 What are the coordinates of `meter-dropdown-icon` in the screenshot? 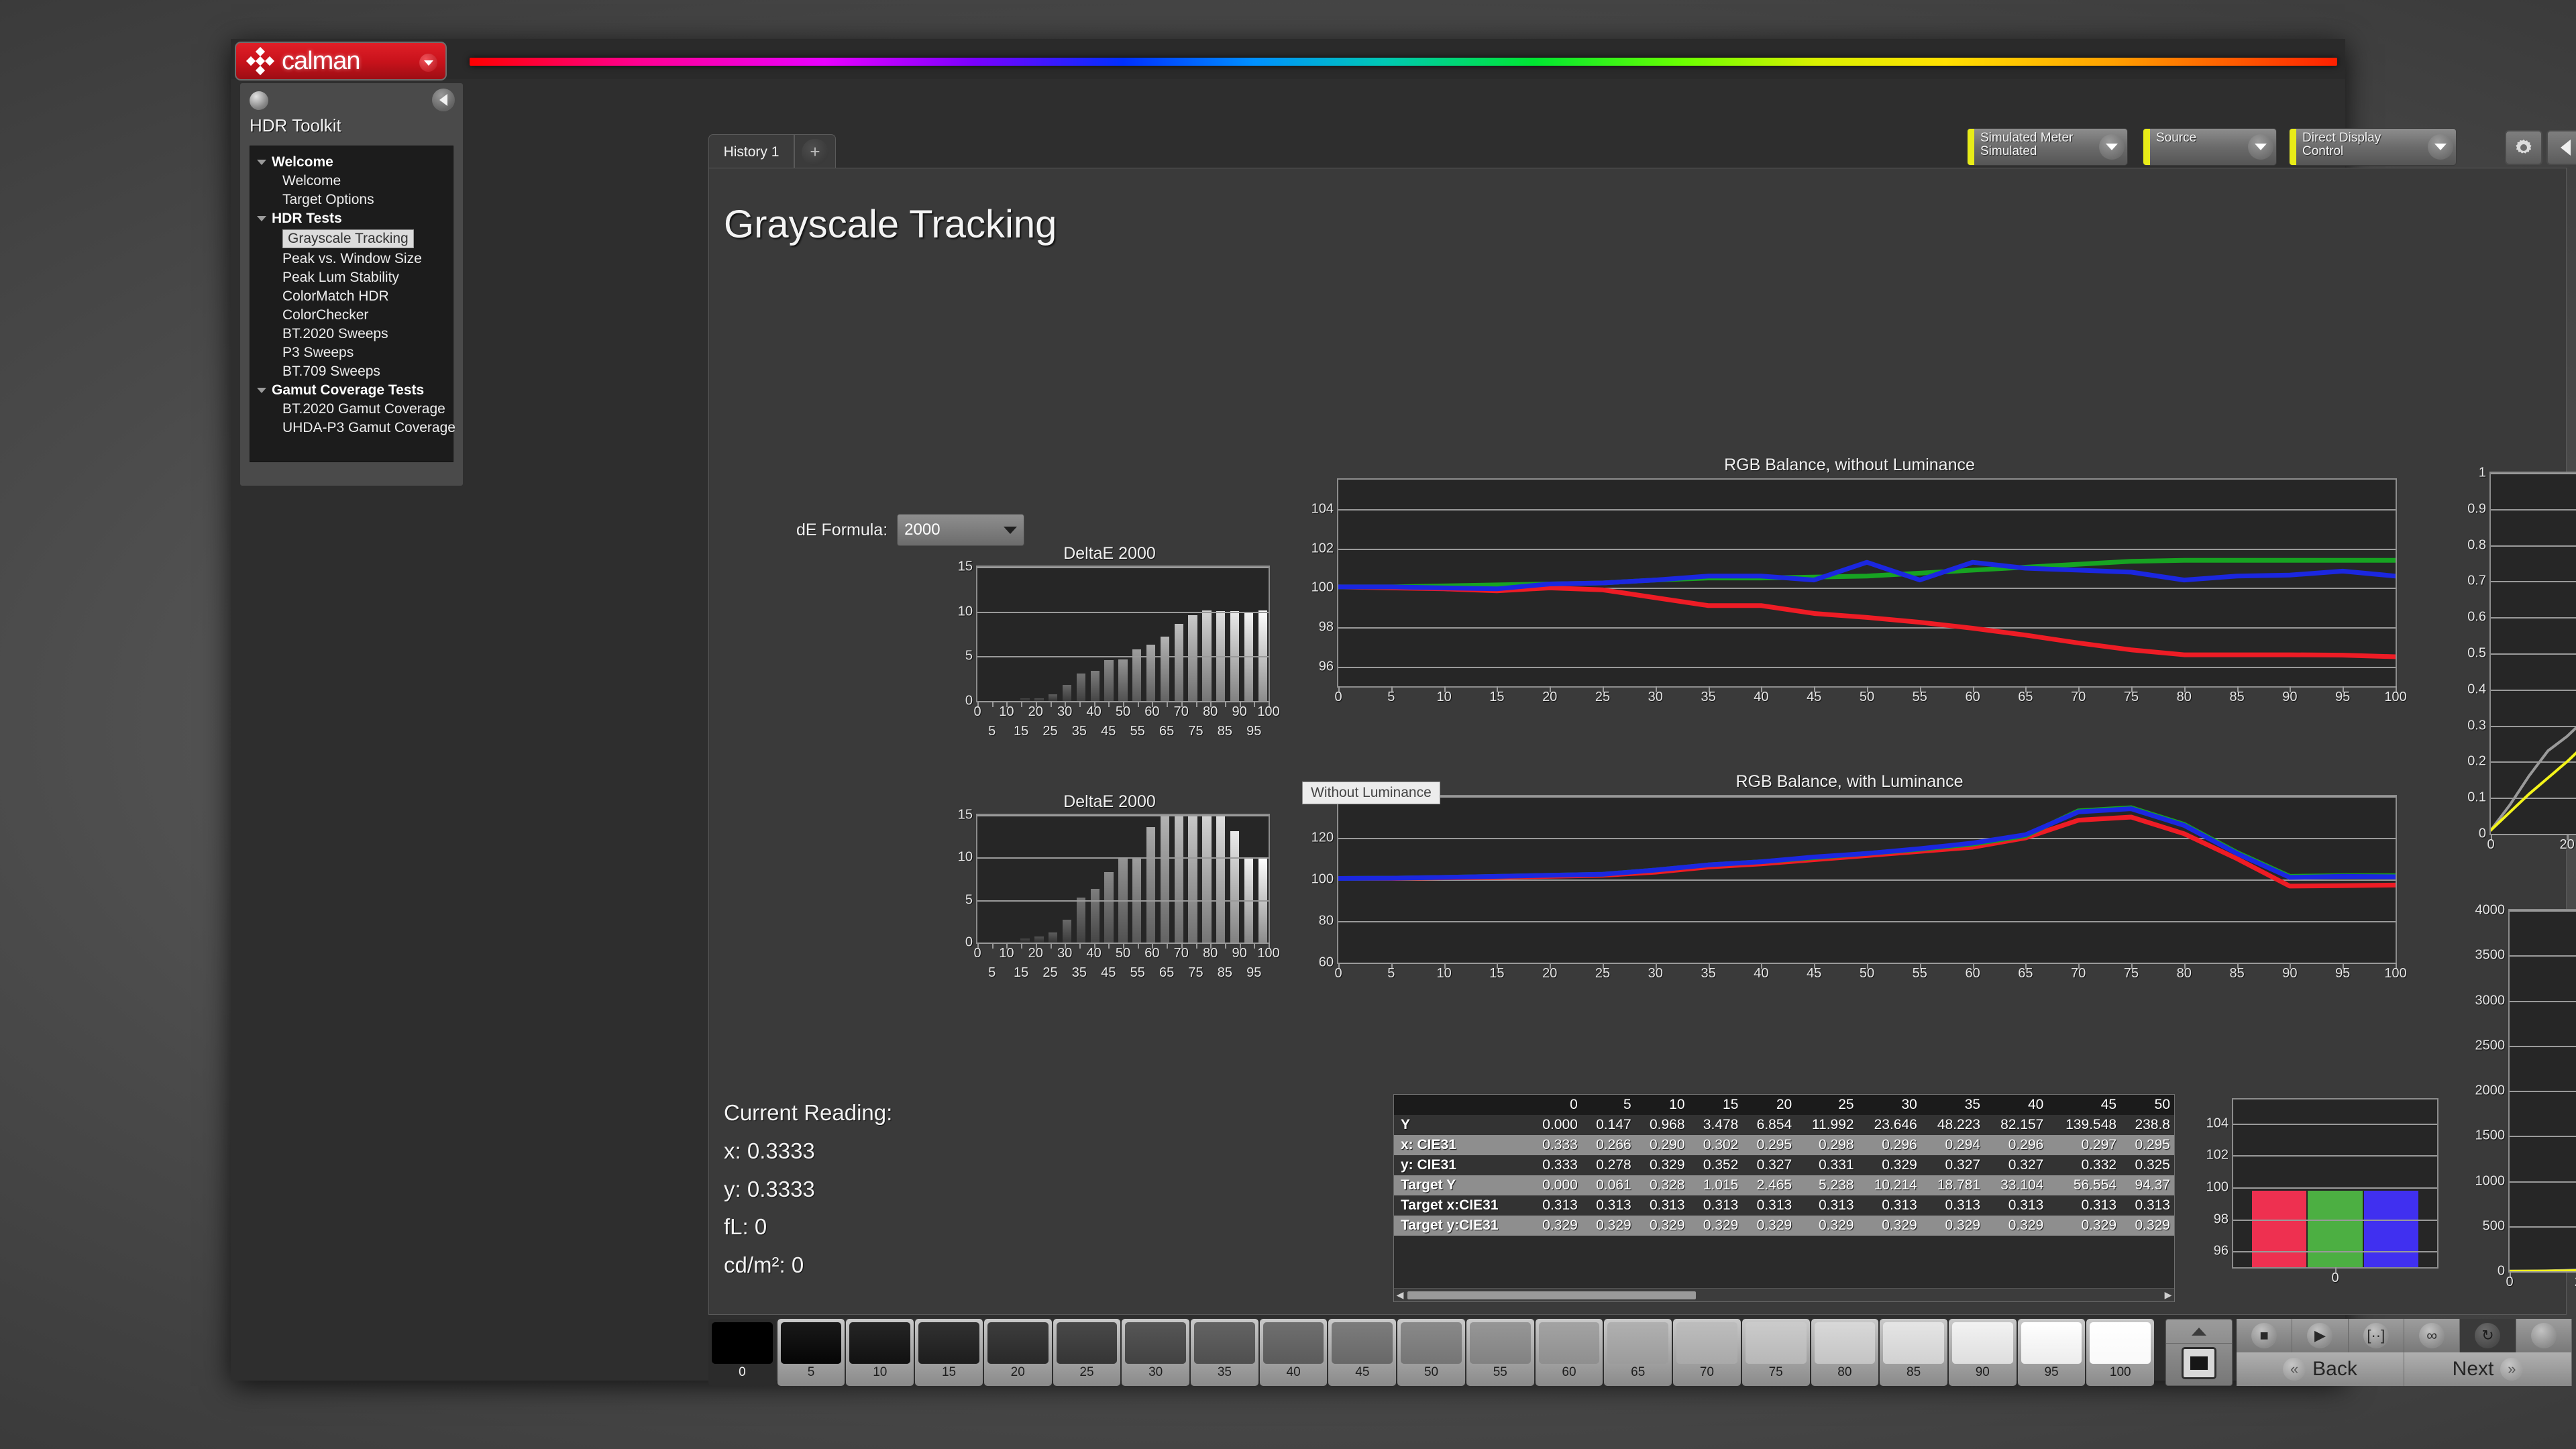 It's located at (2111, 147).